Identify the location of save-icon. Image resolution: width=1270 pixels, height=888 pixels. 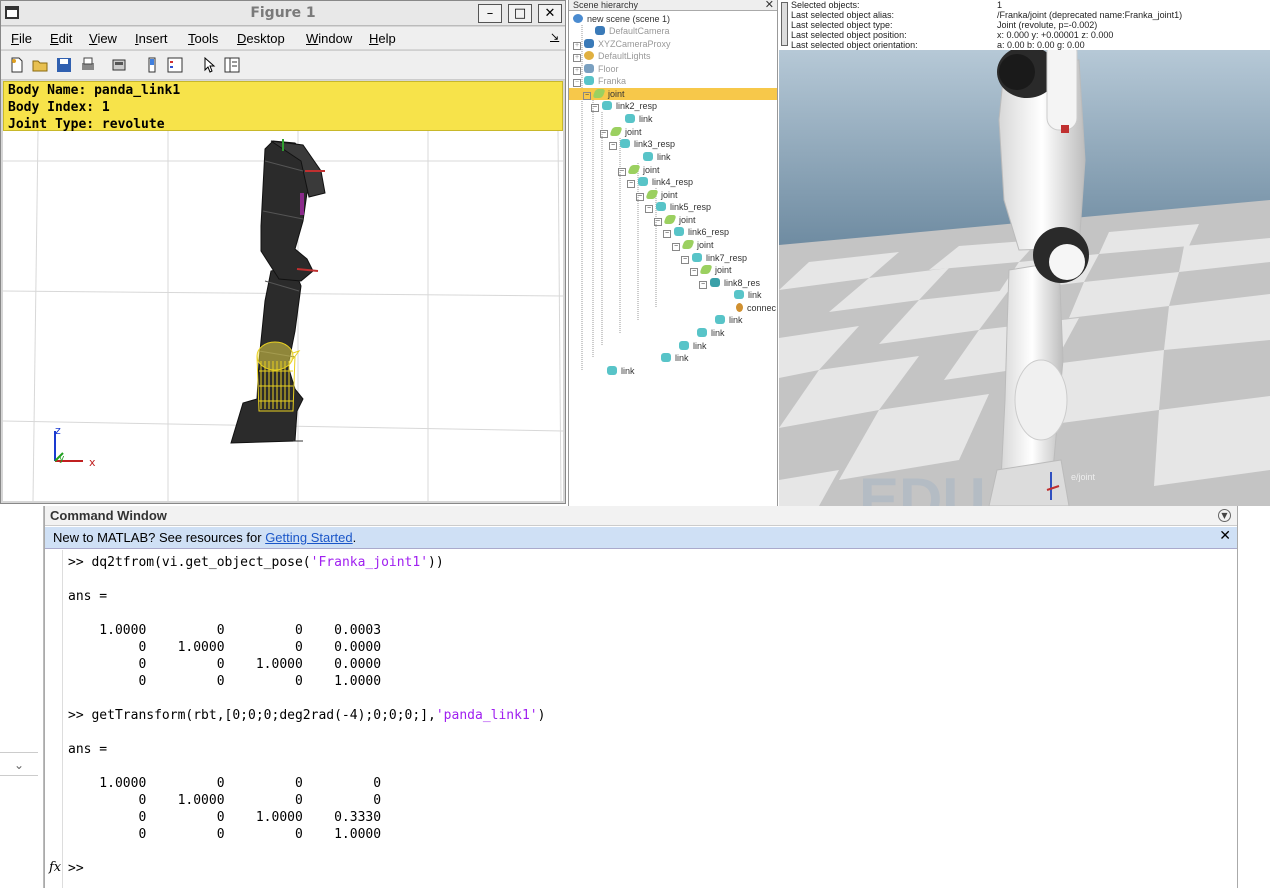
(64, 65).